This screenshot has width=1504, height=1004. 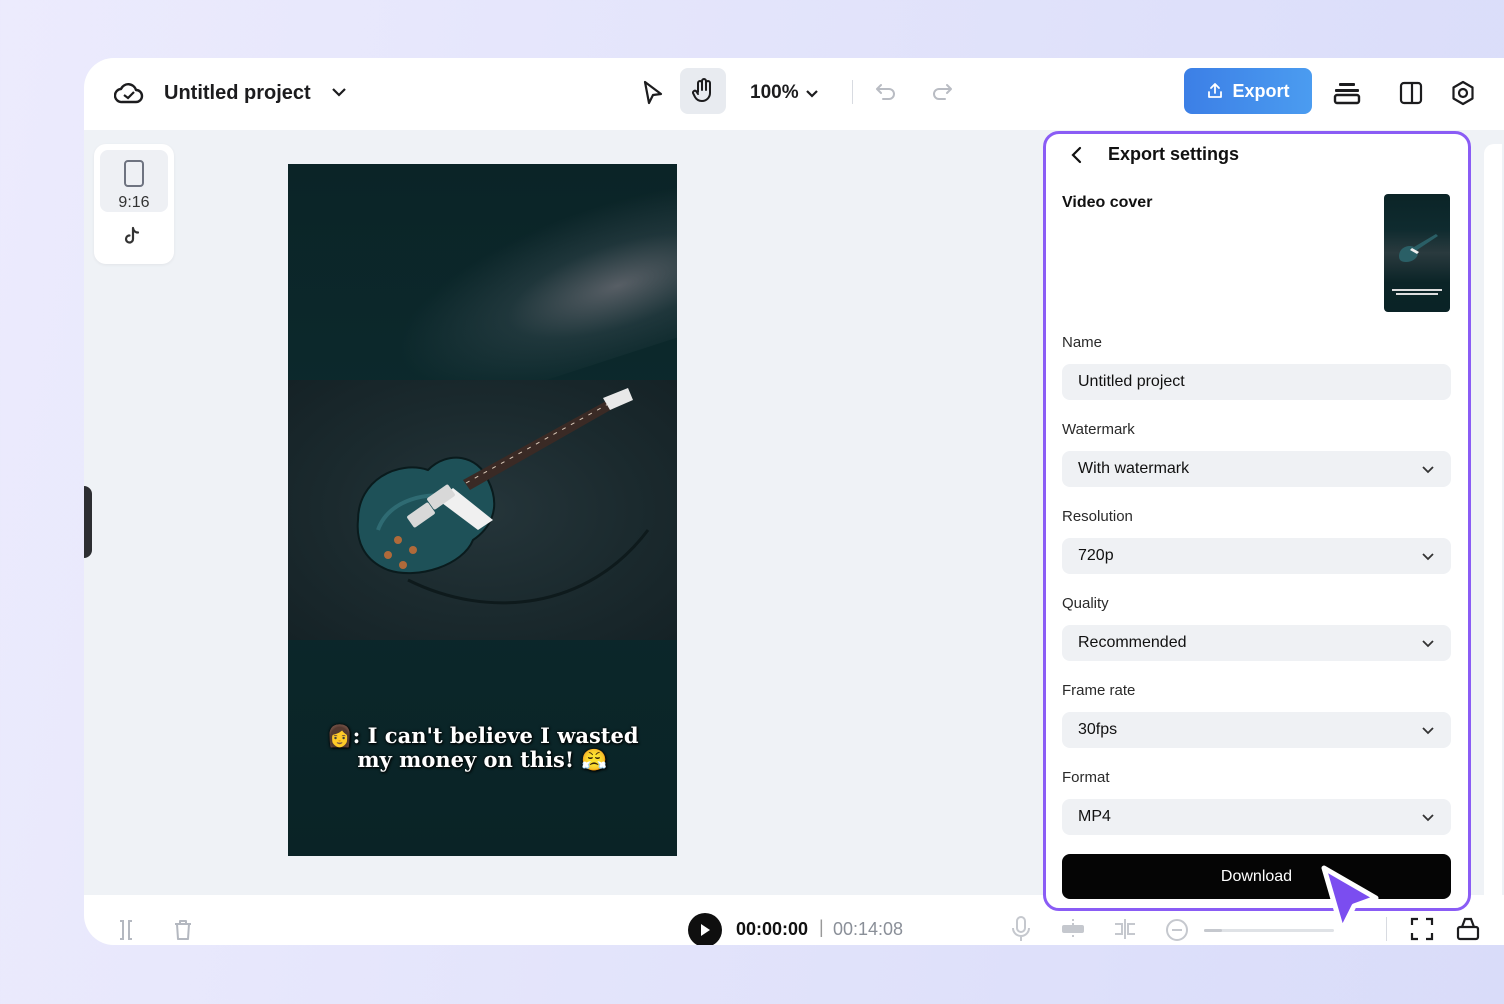 I want to click on watermark-label: Watermark, so click(x=1098, y=429).